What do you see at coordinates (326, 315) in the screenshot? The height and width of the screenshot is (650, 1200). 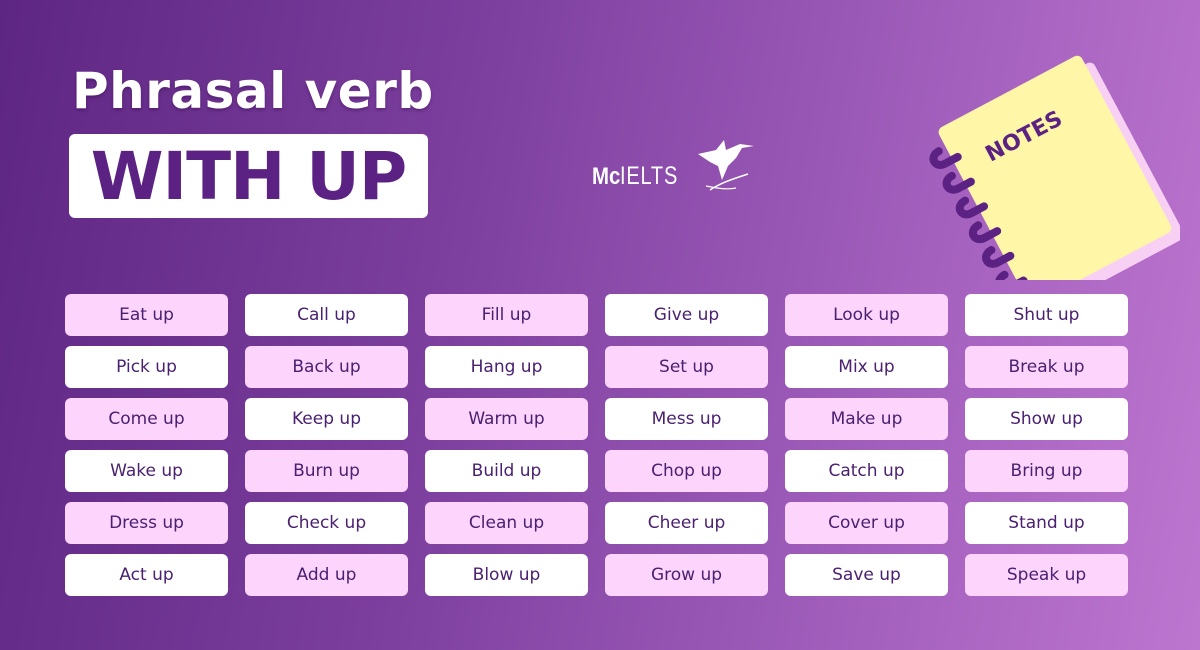 I see `phrasal-verb-card: Call up` at bounding box center [326, 315].